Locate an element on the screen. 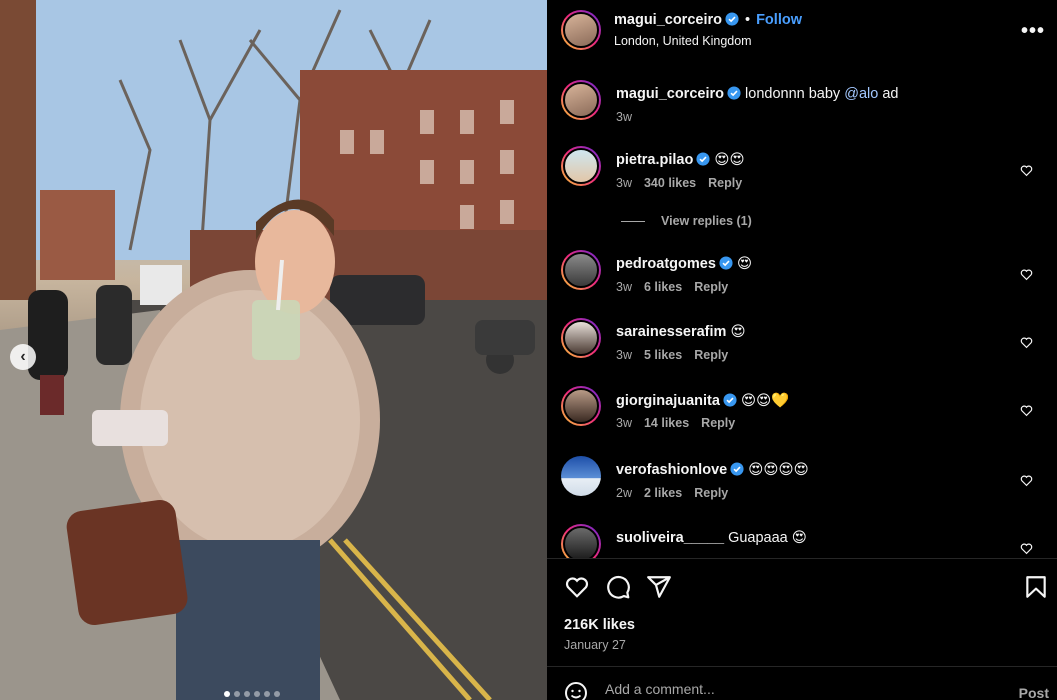 This screenshot has width=1057, height=700. comment-username: sarainesserafim is located at coordinates (671, 332).